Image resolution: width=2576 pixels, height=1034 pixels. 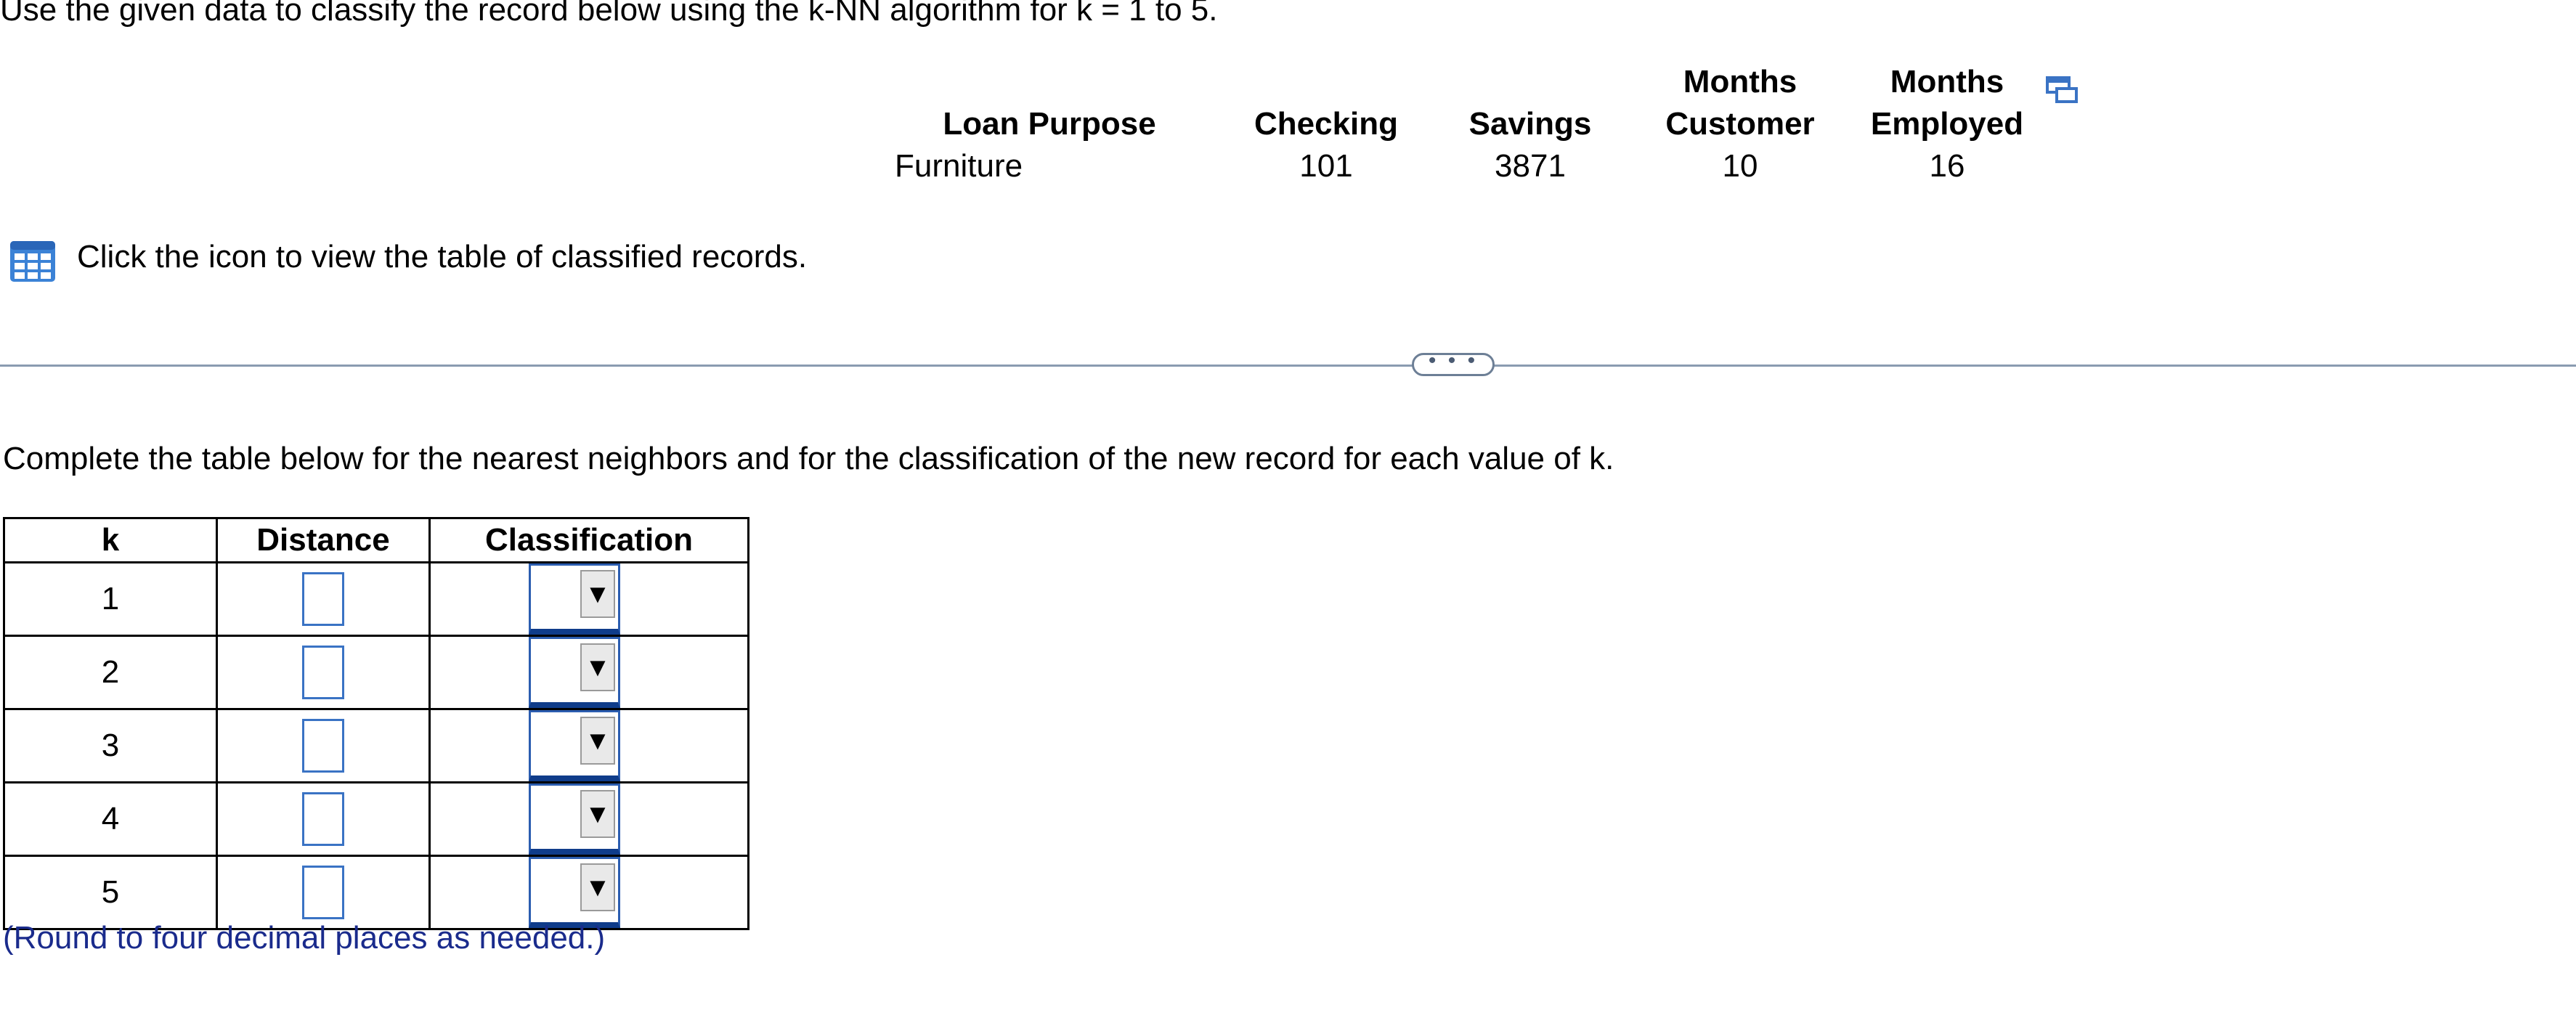 What do you see at coordinates (1530, 124) in the screenshot?
I see `record-header-savings: Savings` at bounding box center [1530, 124].